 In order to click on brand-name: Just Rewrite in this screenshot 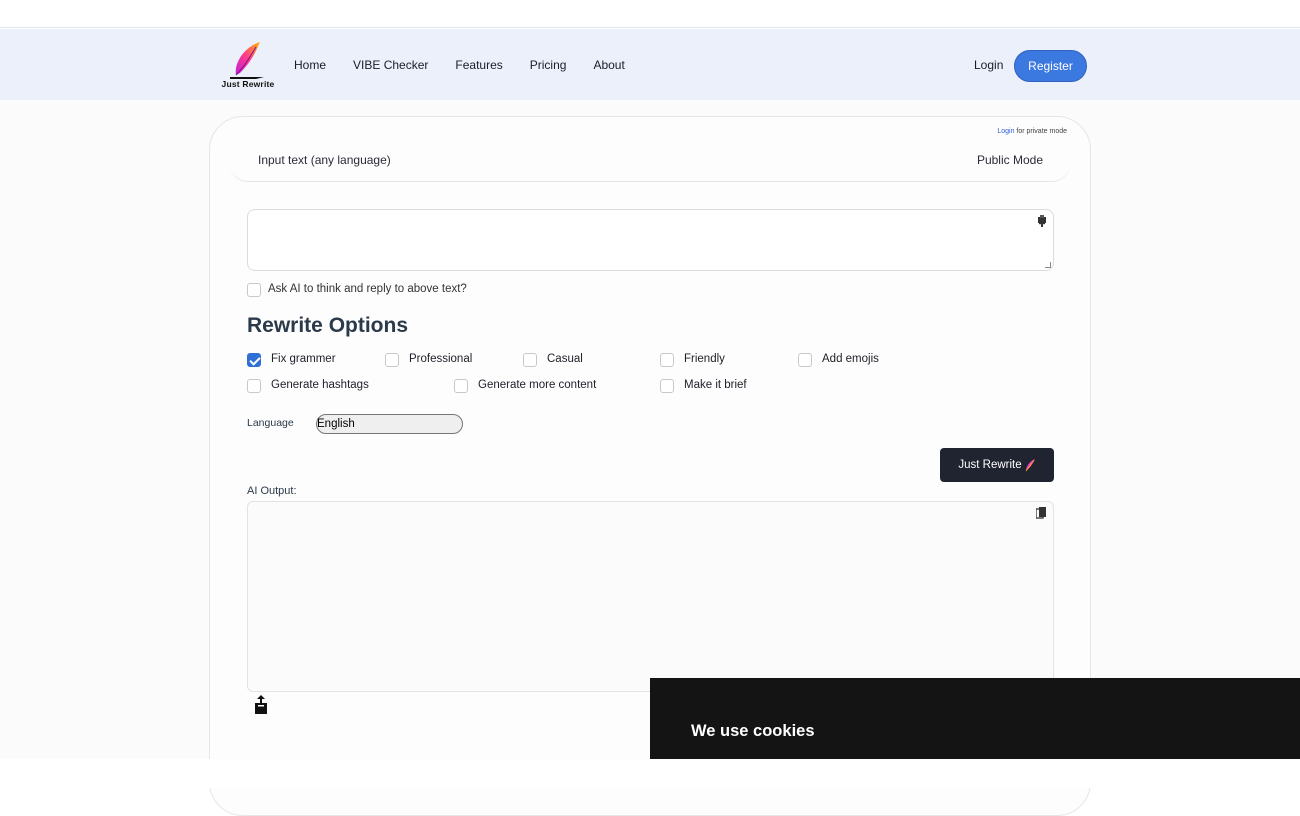, I will do `click(248, 84)`.